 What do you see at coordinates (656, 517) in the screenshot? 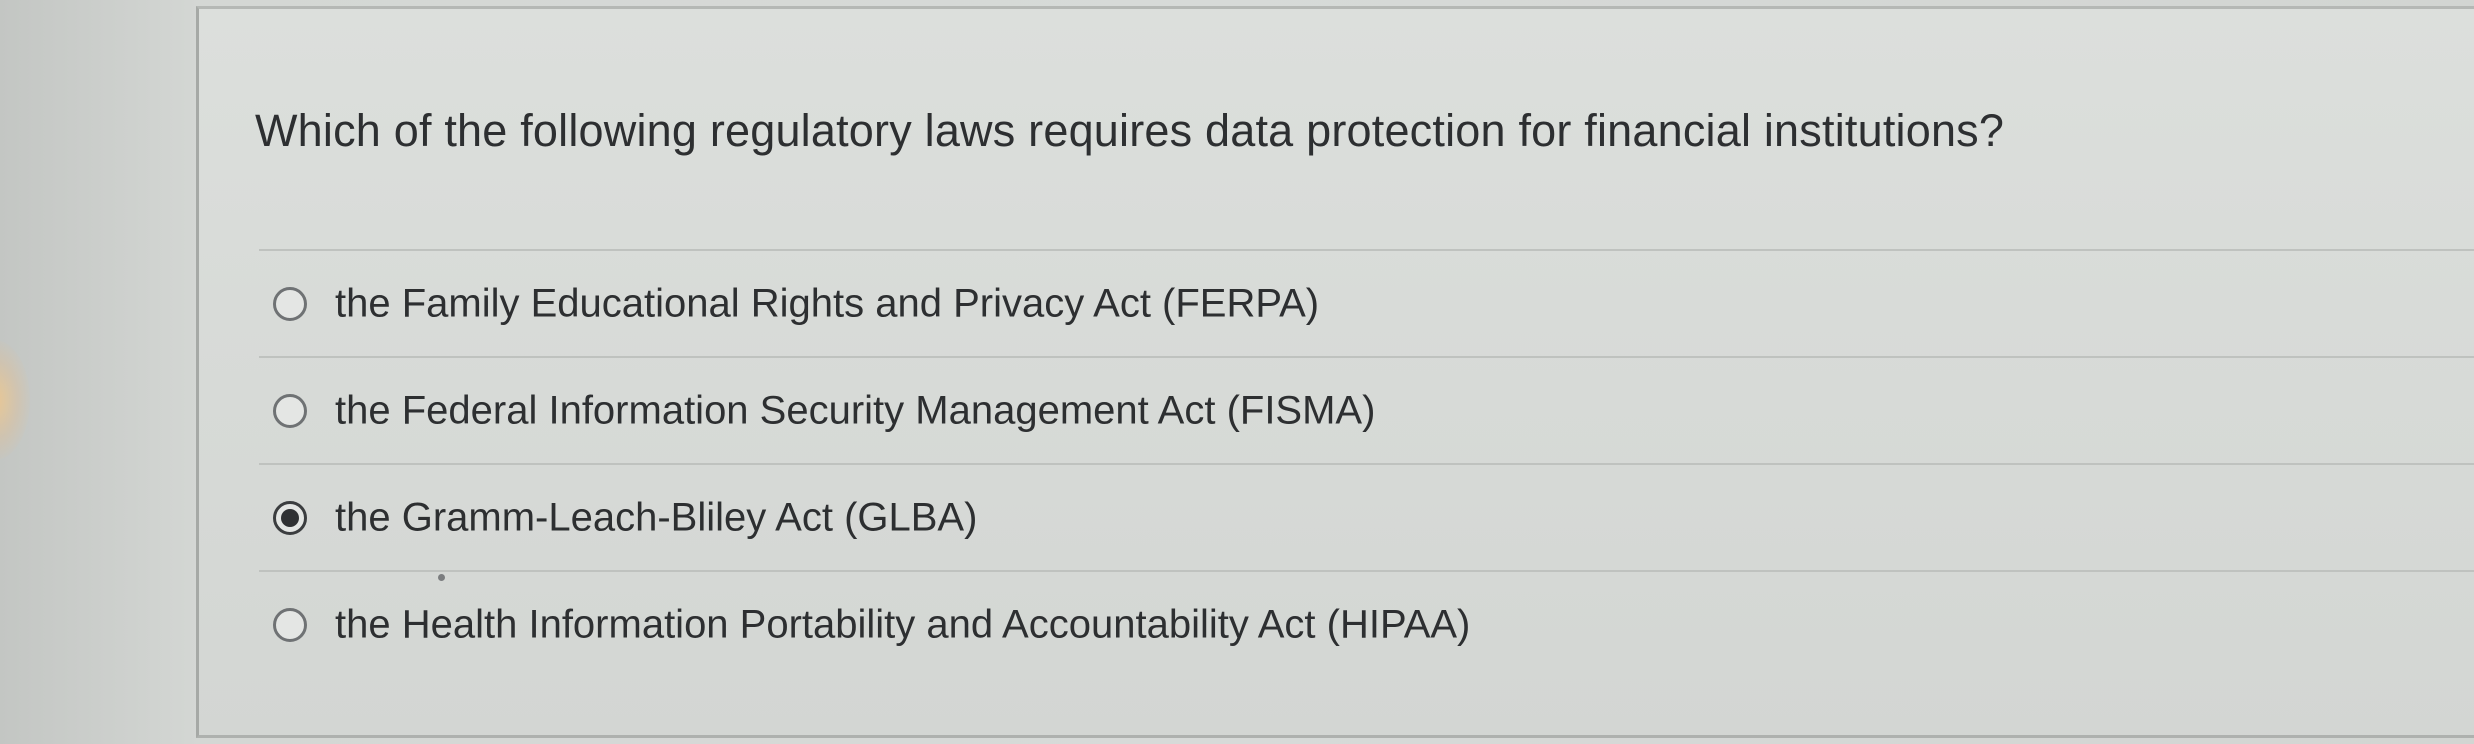
I see `answer-option-label: the Gramm-Leach-Bliley Act (GLBA)` at bounding box center [656, 517].